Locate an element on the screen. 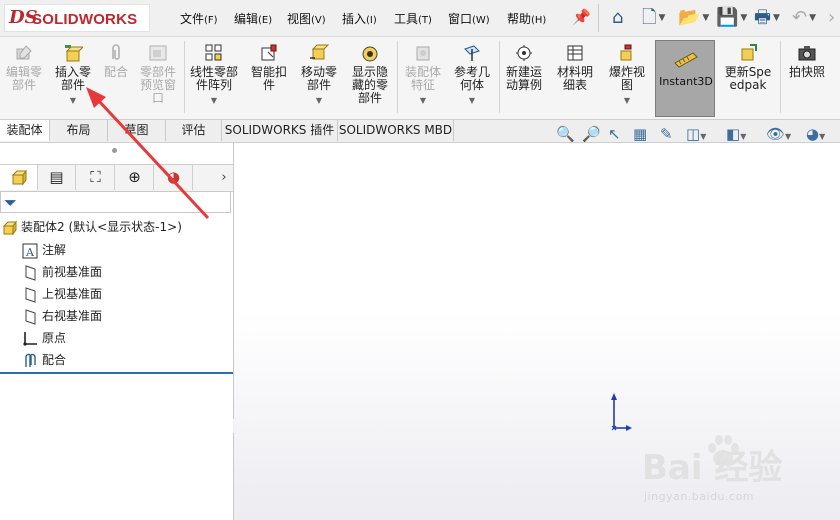  tree-item-origin: 原点 is located at coordinates (44, 338).